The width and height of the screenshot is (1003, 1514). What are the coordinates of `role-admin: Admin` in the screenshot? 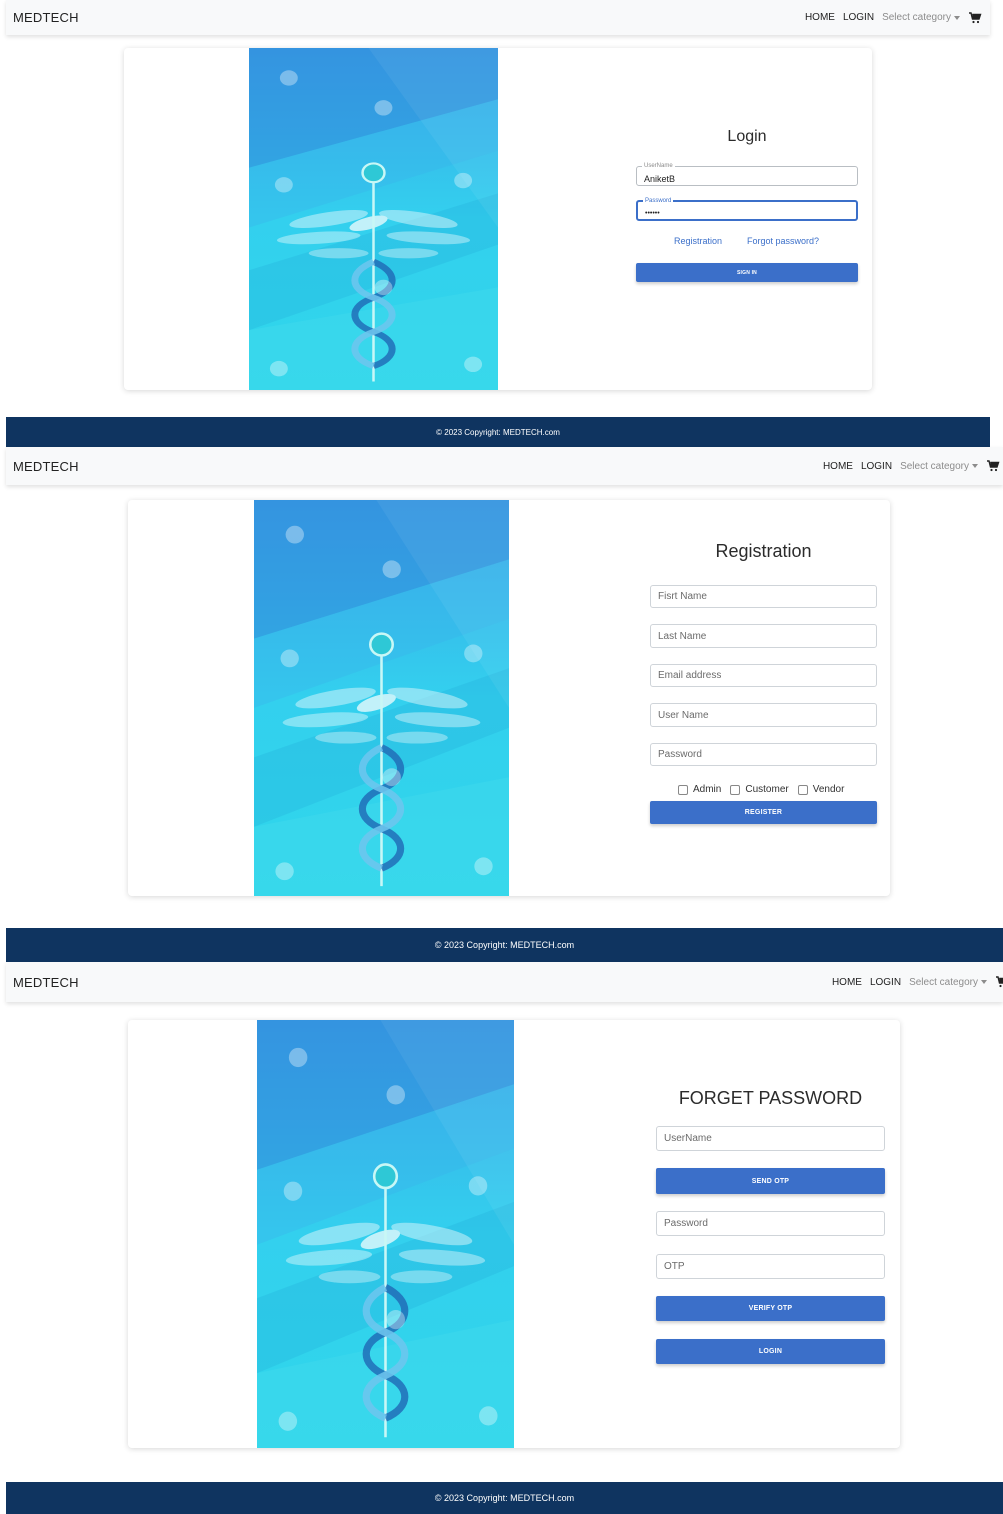 It's located at (699, 789).